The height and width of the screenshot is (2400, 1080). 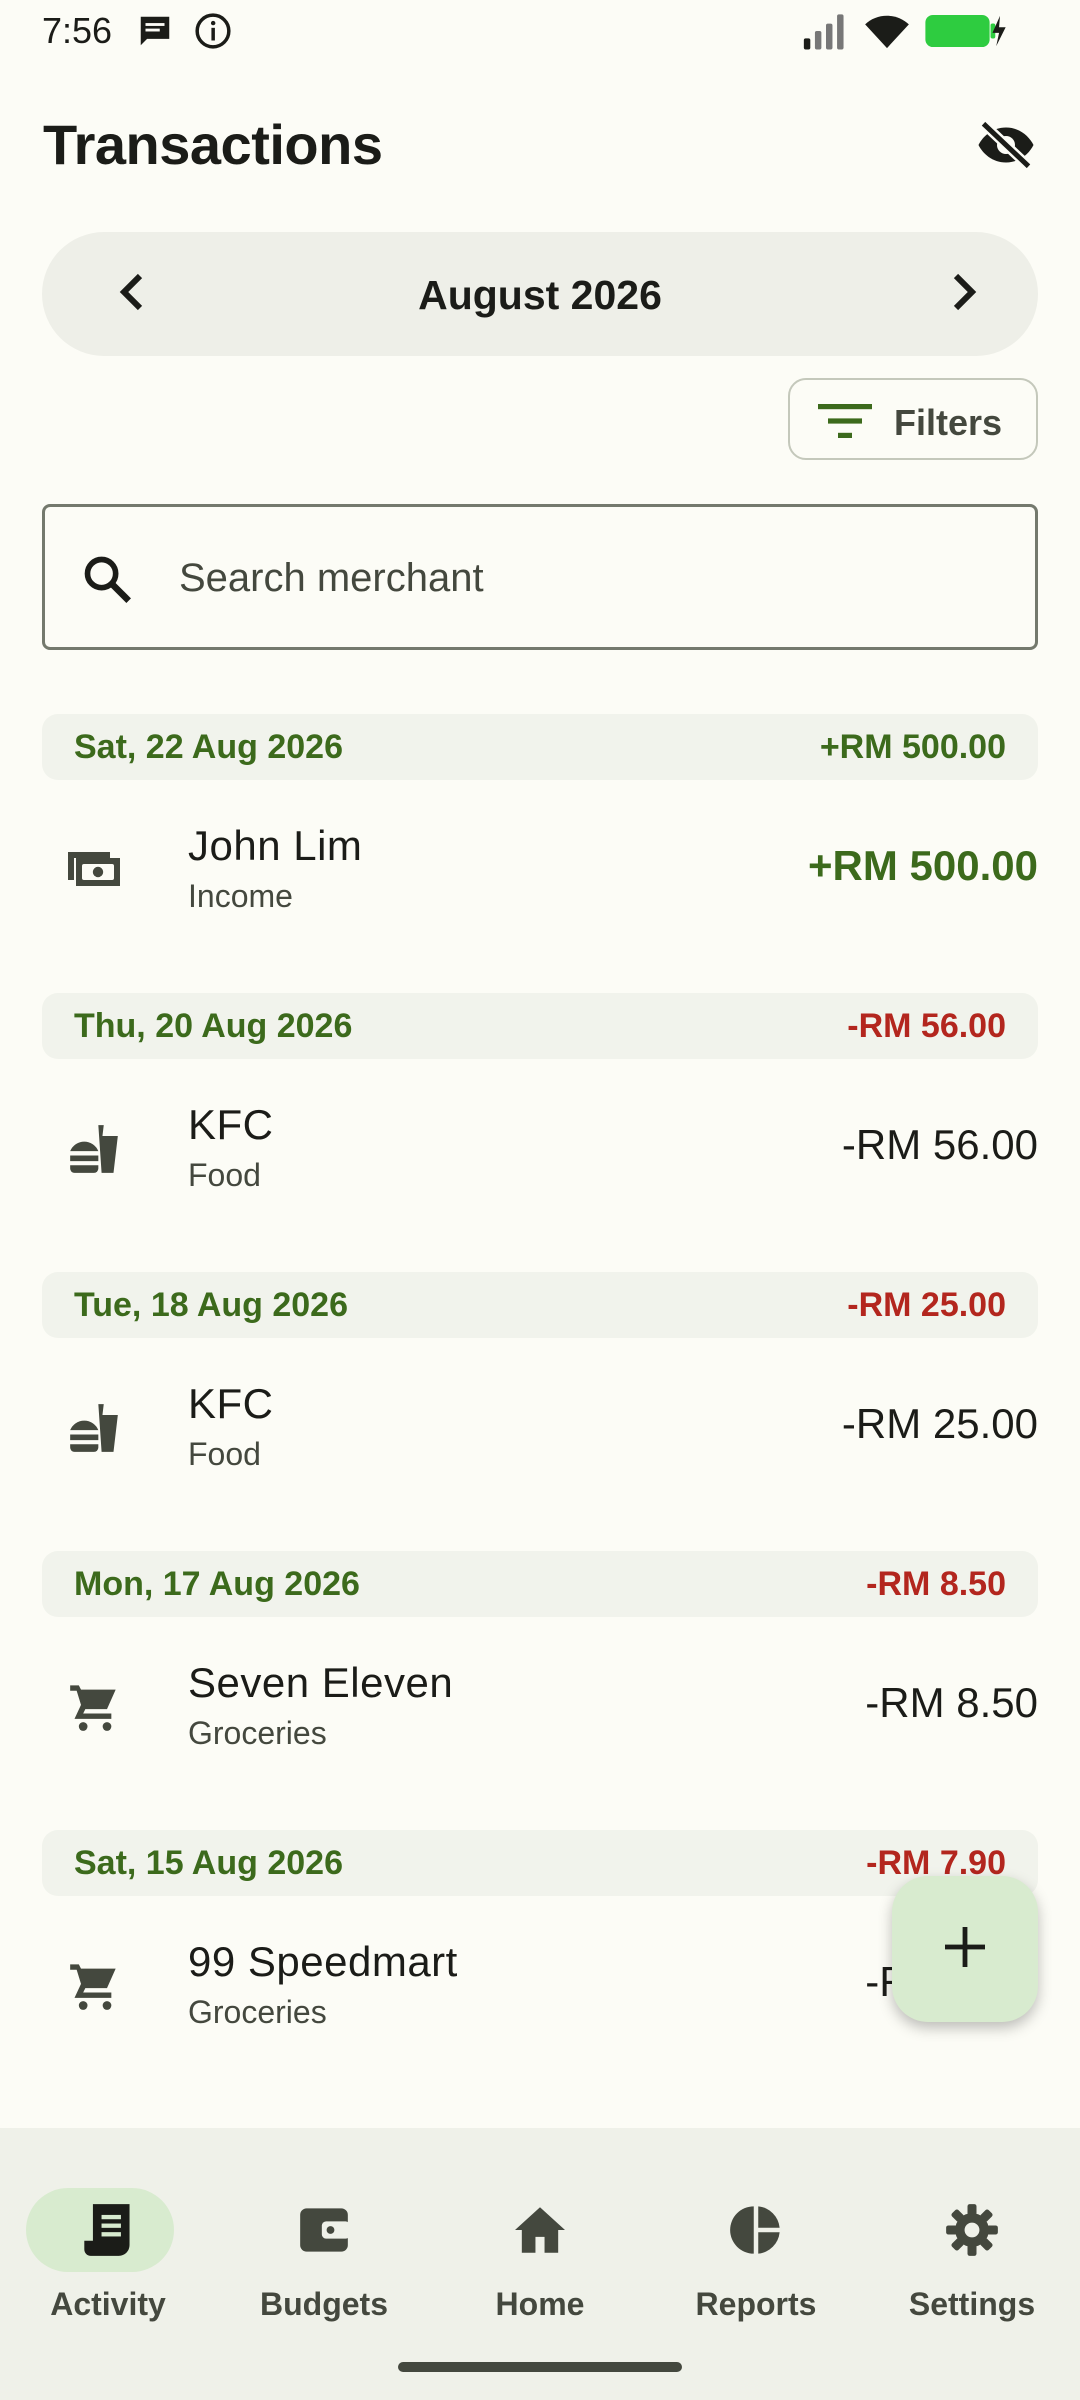 I want to click on nav-label-reports: Reports, so click(x=756, y=2304).